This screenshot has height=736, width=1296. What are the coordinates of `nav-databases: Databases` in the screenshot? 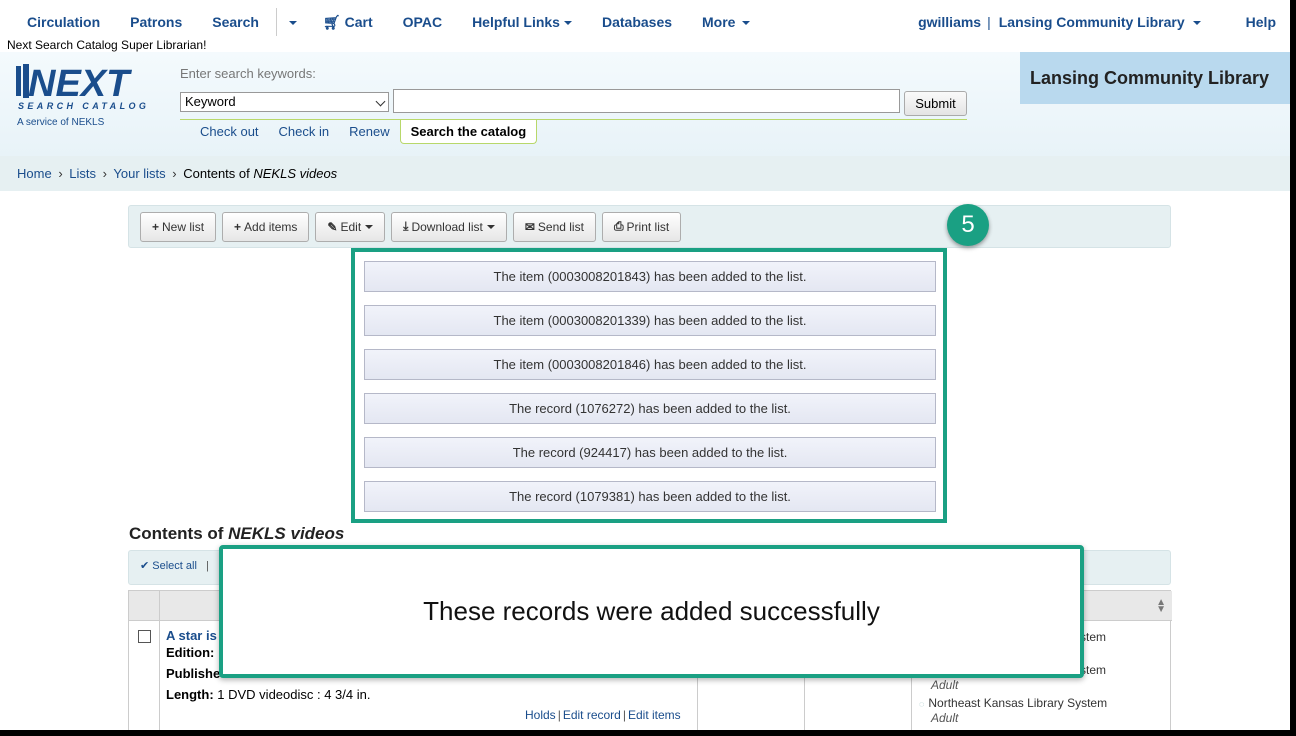 It's located at (637, 22).